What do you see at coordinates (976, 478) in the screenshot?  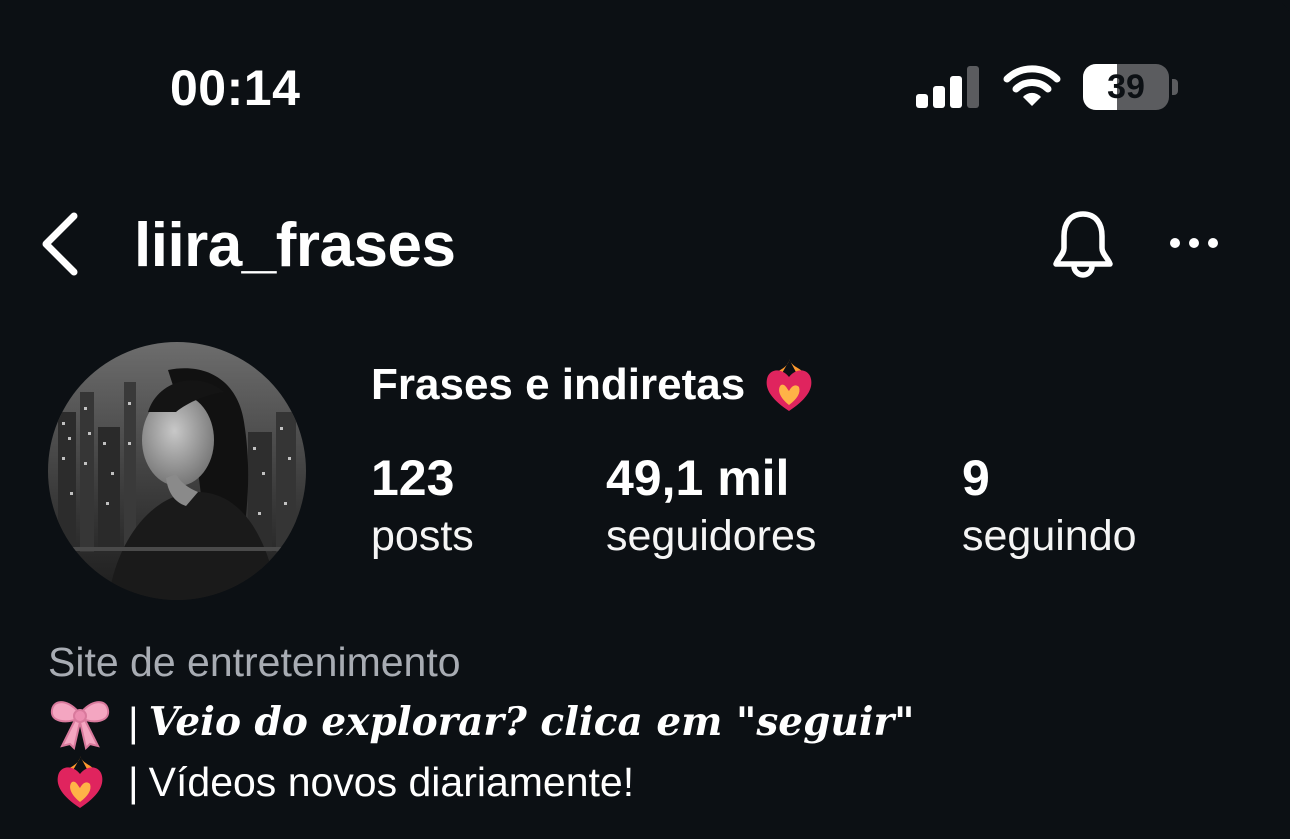 I see `following-count: 9` at bounding box center [976, 478].